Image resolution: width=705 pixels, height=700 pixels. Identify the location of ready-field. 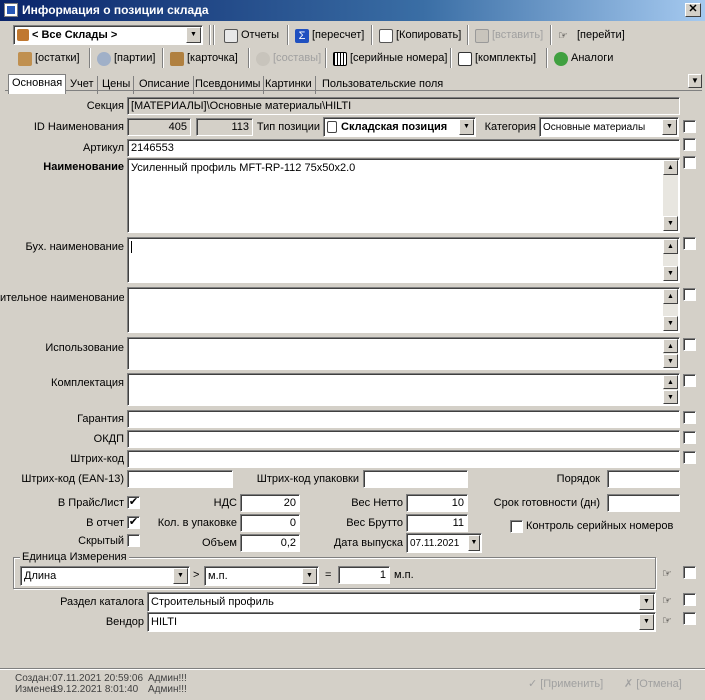
(643, 503).